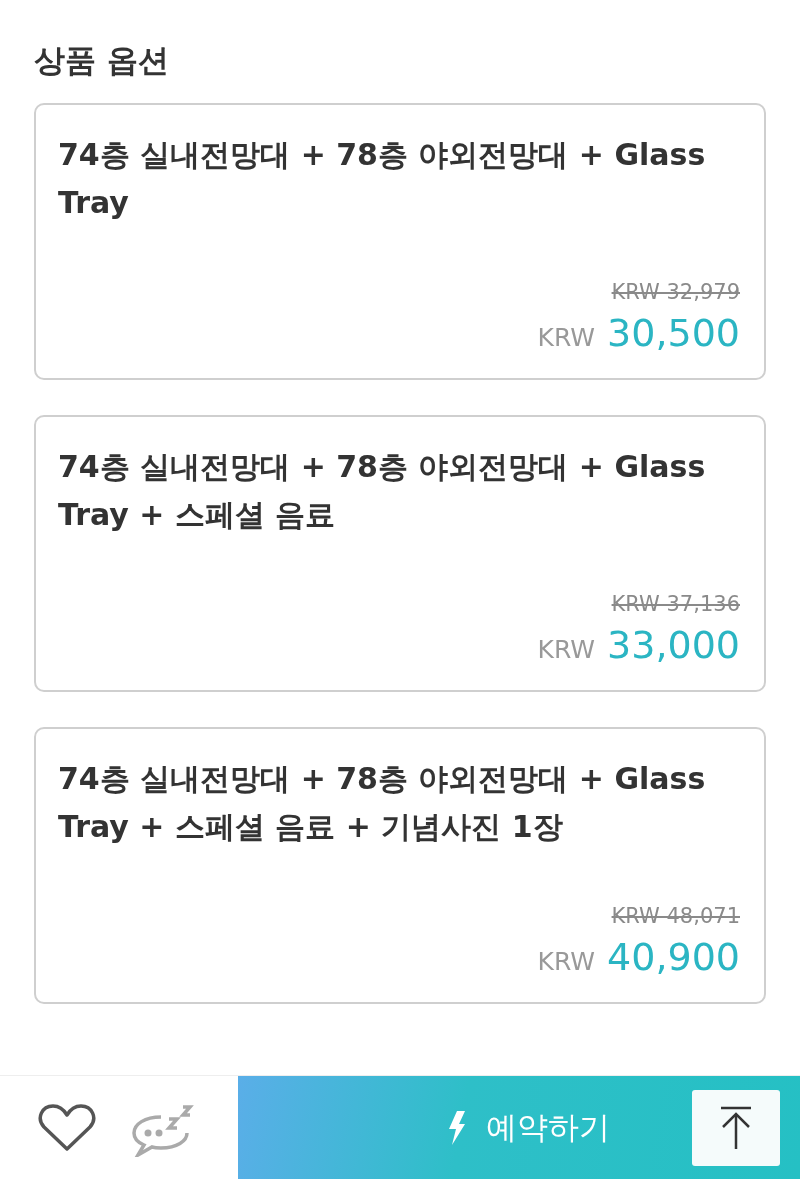  Describe the element at coordinates (673, 333) in the screenshot. I see `sale-price: 30,500` at that location.